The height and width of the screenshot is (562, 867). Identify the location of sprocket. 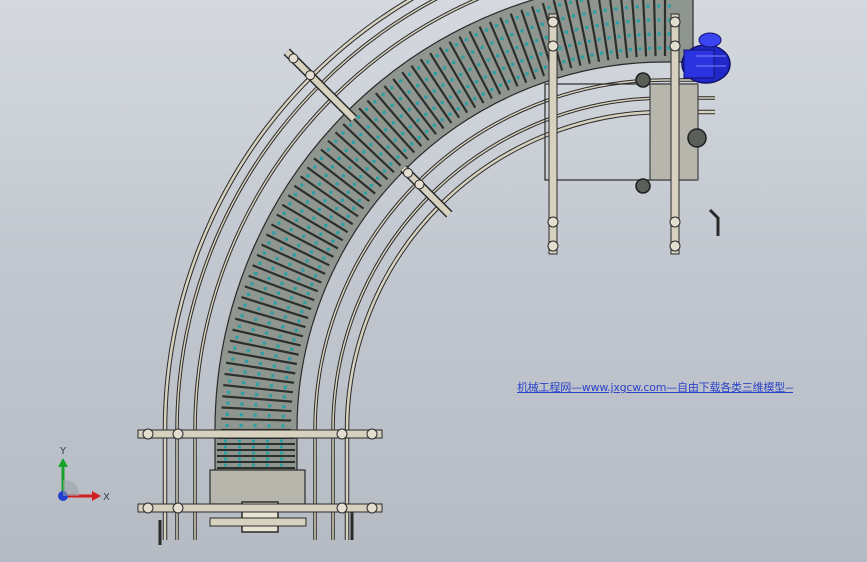
(643, 80).